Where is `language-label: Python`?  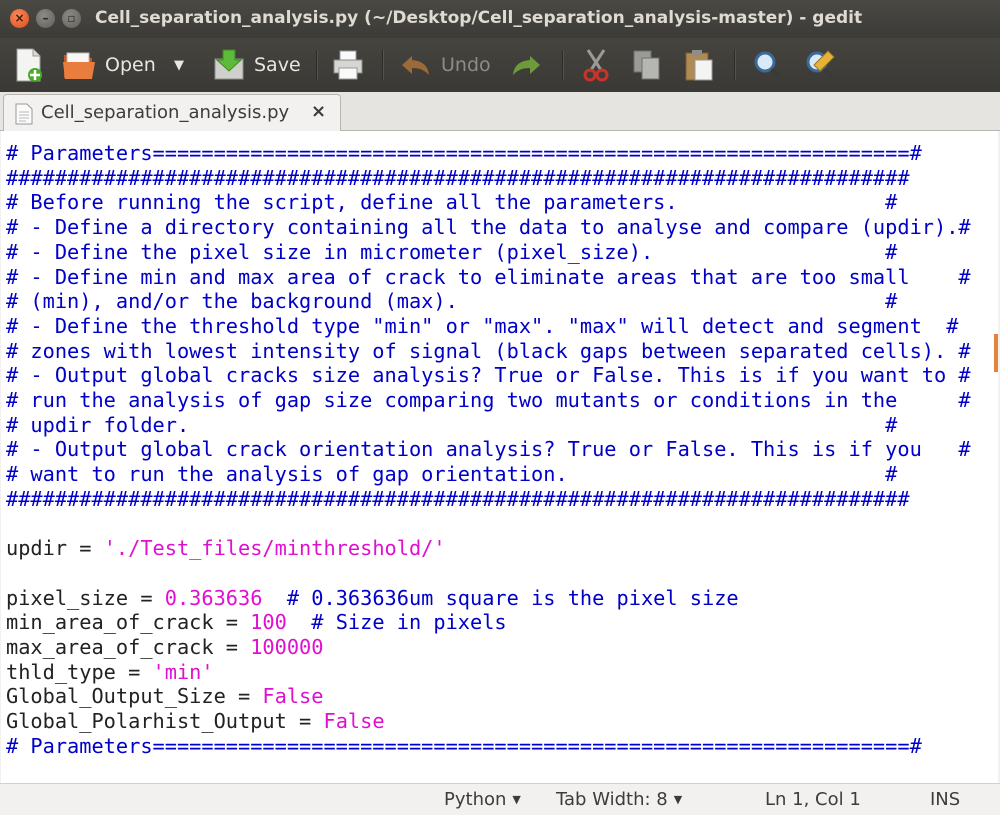 language-label: Python is located at coordinates (475, 799).